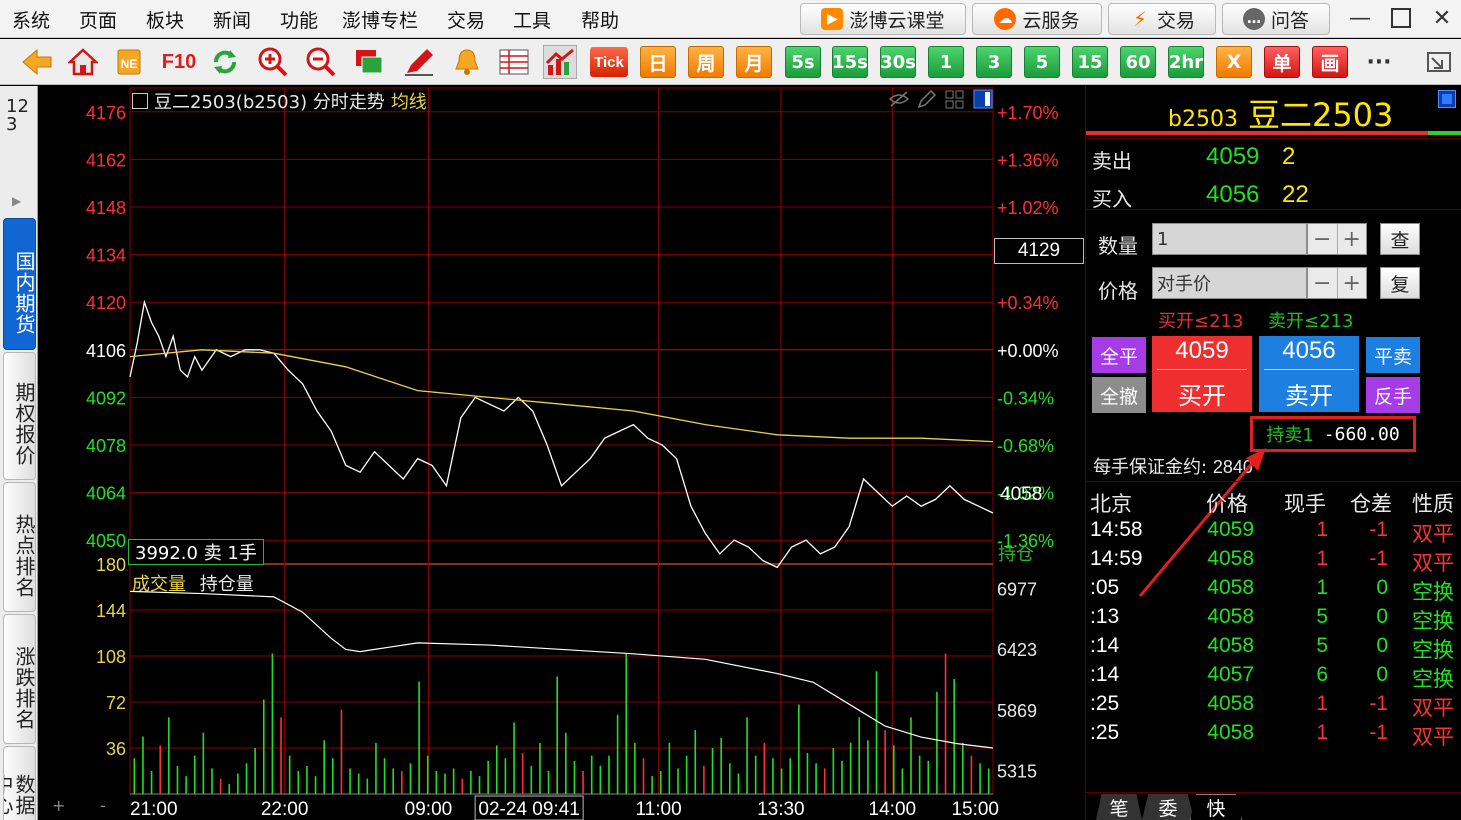 Image resolution: width=1461 pixels, height=820 pixels. I want to click on menu-tools: 工具, so click(532, 19).